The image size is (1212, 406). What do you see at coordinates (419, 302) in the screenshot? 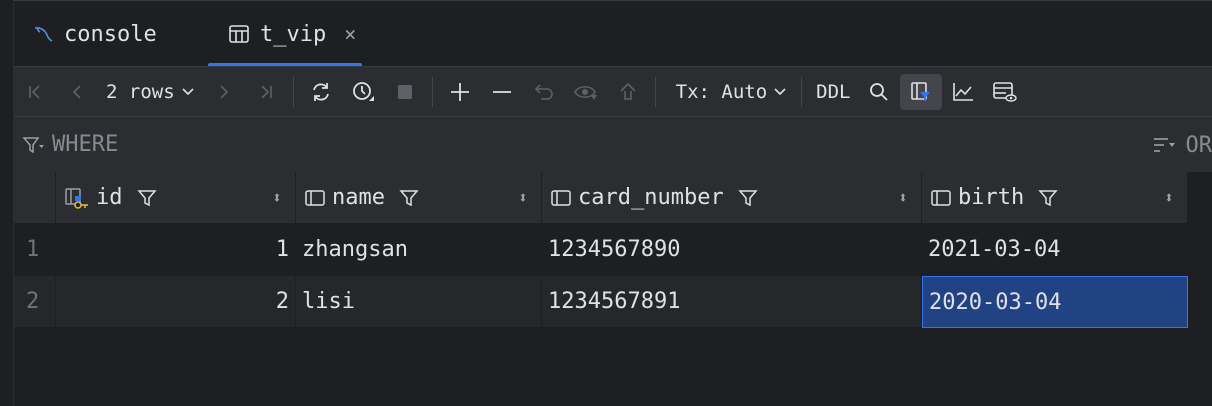
I see `cell-name: lisi` at bounding box center [419, 302].